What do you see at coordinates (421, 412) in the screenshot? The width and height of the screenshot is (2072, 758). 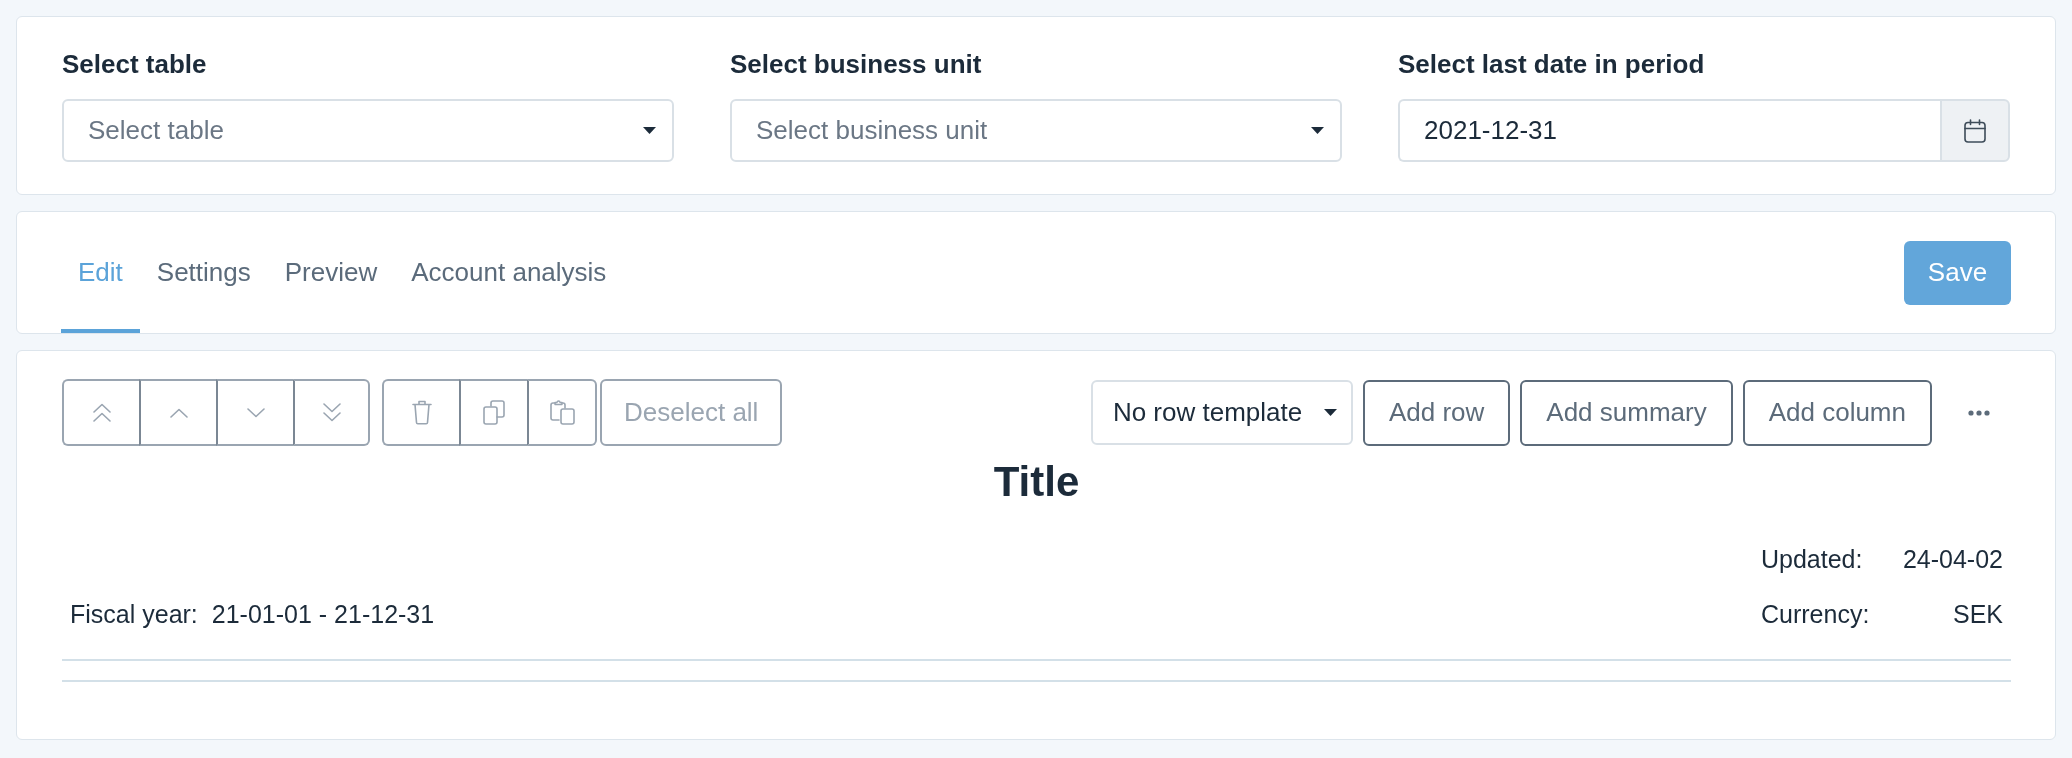 I see `trash-icon` at bounding box center [421, 412].